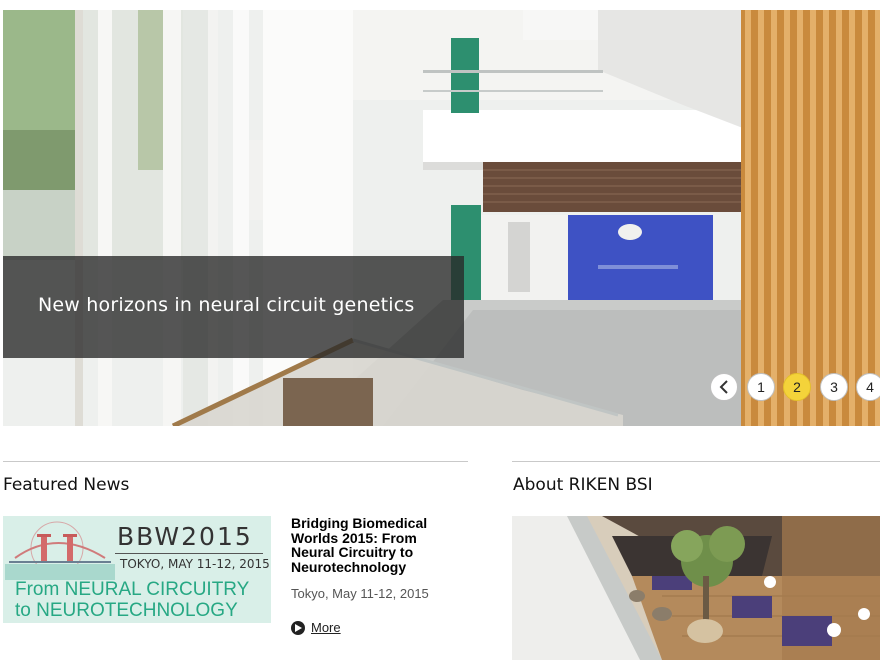 Image resolution: width=880 pixels, height=660 pixels. Describe the element at coordinates (298, 628) in the screenshot. I see `play-circle-icon` at that location.